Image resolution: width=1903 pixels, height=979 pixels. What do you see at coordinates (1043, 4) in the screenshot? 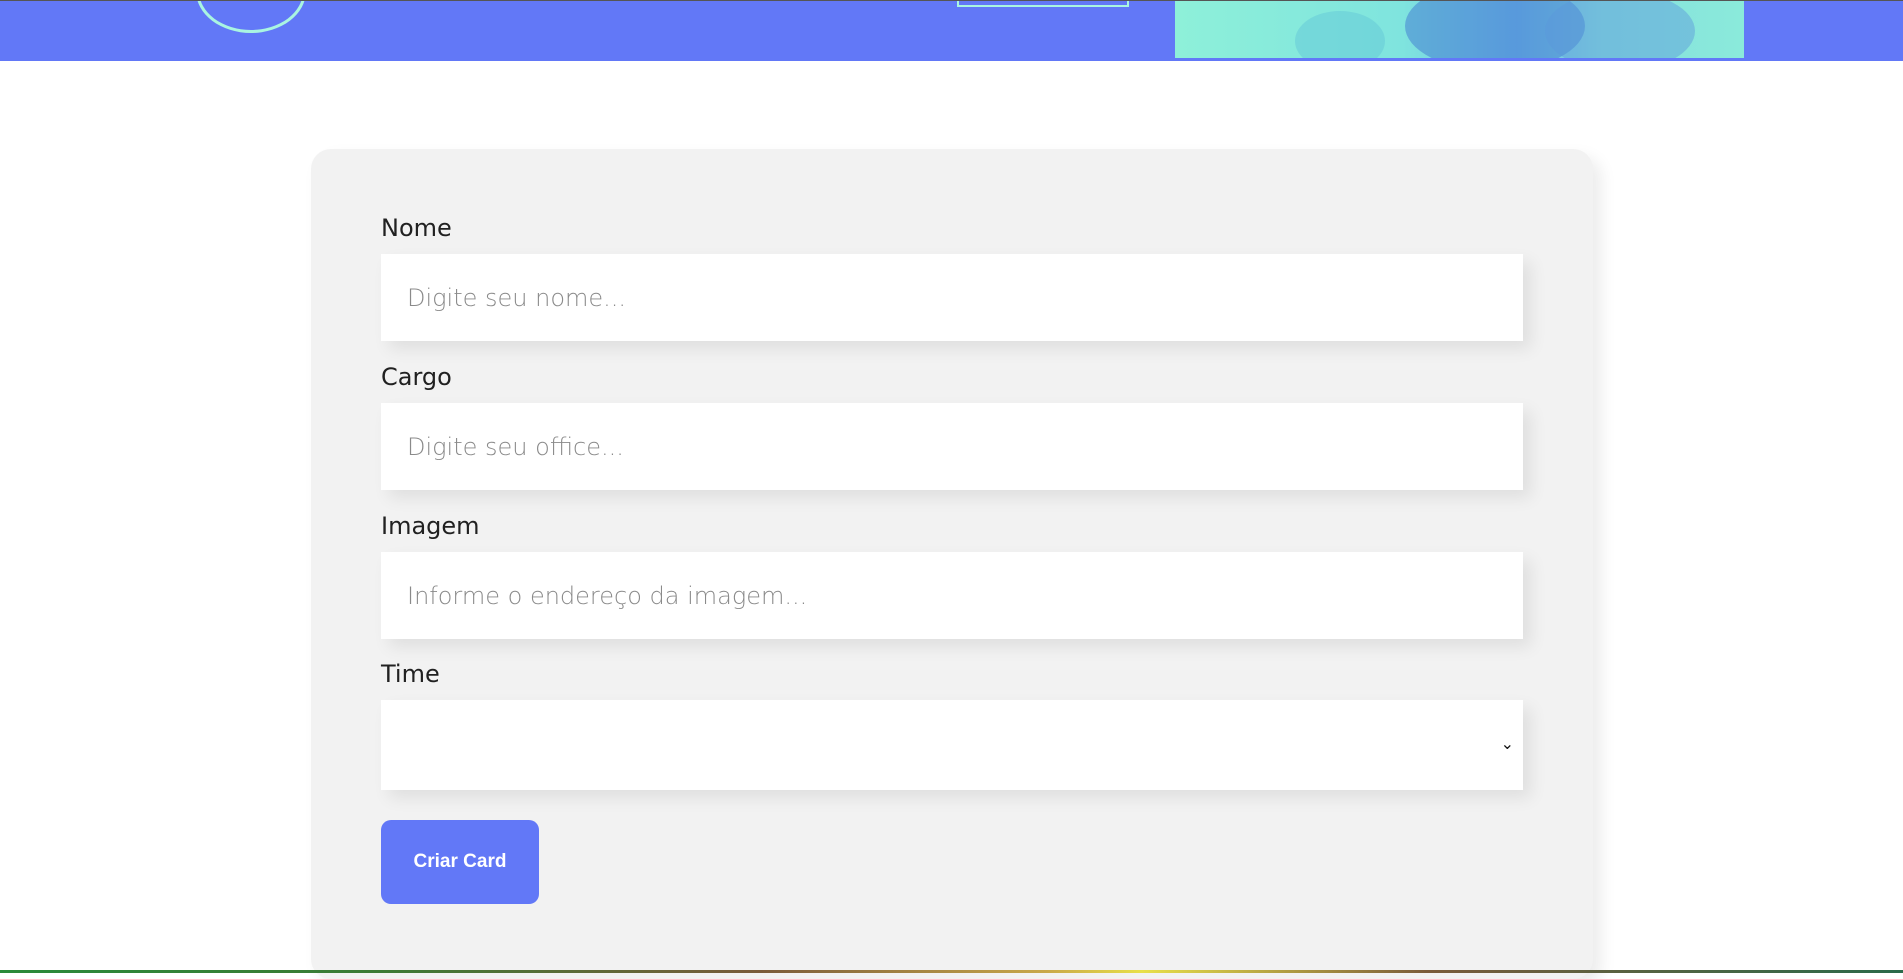
I see `decorative-shape` at bounding box center [1043, 4].